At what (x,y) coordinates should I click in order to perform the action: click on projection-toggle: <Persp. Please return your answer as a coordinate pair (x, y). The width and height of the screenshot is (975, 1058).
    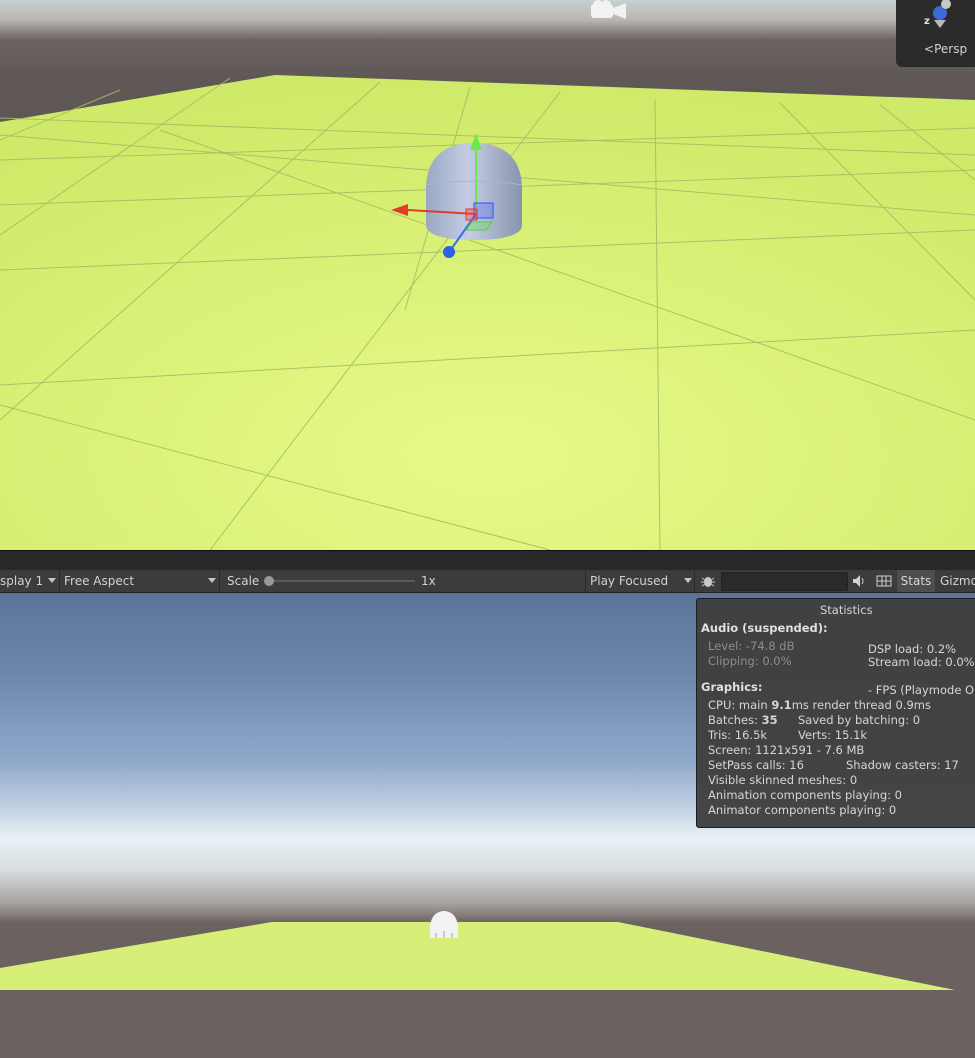
    Looking at the image, I should click on (945, 49).